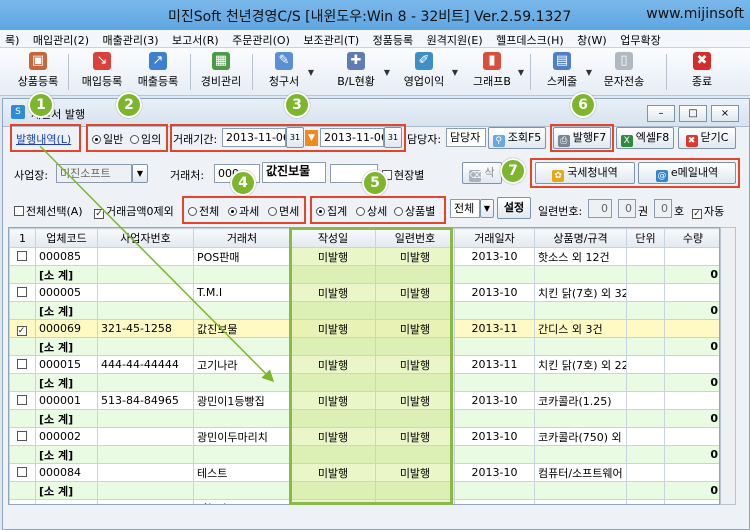 The width and height of the screenshot is (750, 530). I want to click on col-header-code: 업체코드, so click(66, 238).